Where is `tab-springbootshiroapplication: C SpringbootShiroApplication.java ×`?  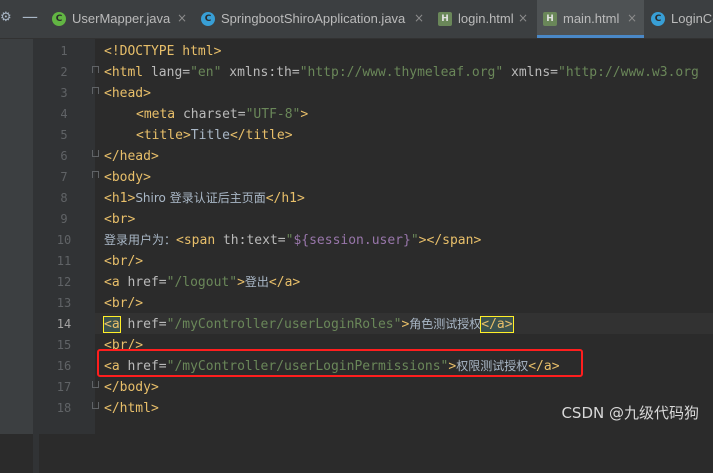
tab-springbootshiroapplication: C SpringbootShiroApplication.java × is located at coordinates (313, 19).